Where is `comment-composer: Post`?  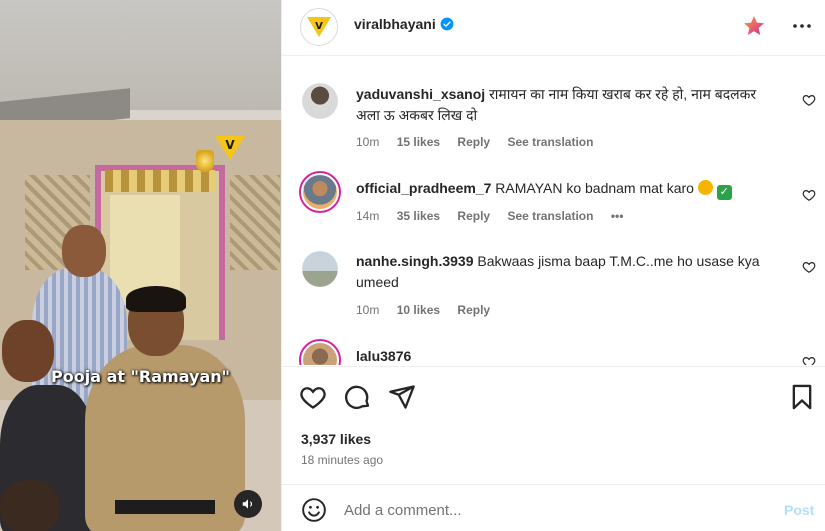 comment-composer: Post is located at coordinates (553, 507).